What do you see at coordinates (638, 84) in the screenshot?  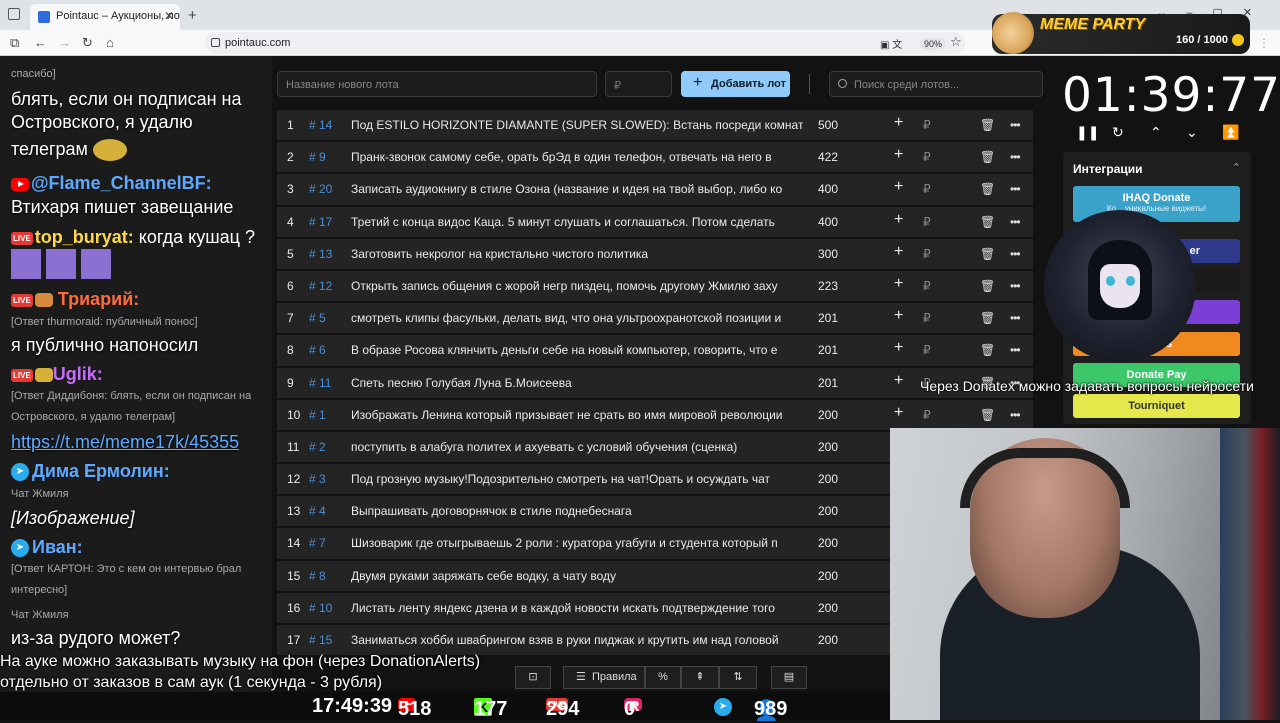 I see `new-lot-price-input: ₽` at bounding box center [638, 84].